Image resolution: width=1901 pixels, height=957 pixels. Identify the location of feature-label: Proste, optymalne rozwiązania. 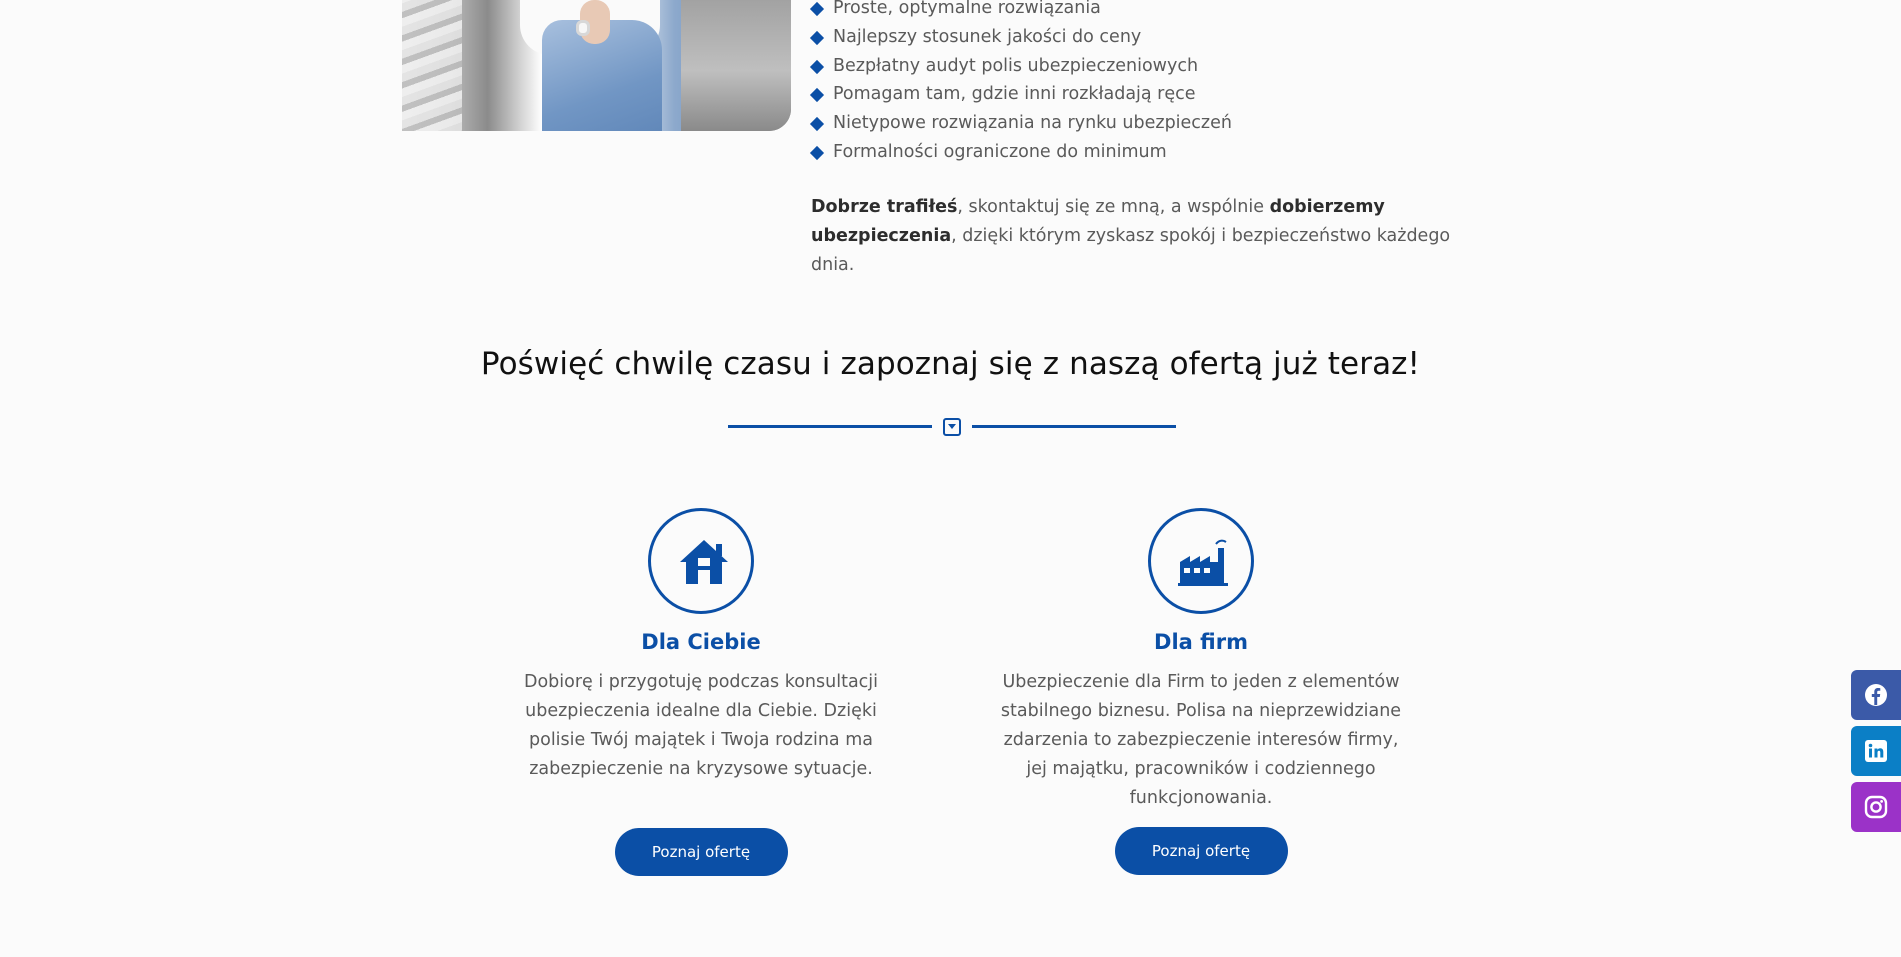
(967, 9).